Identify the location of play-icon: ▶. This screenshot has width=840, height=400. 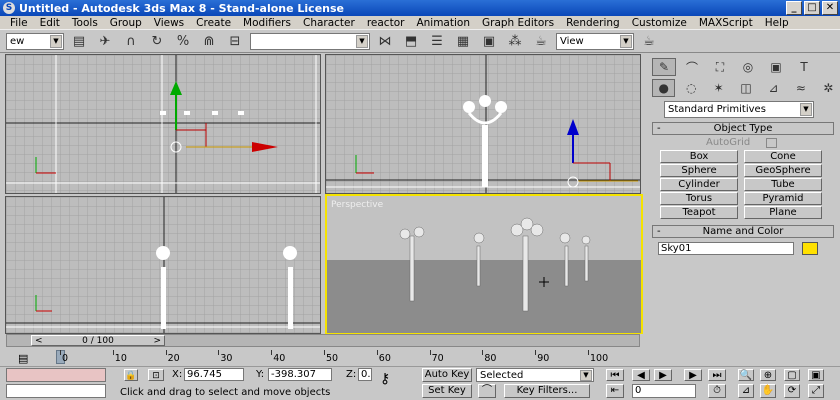
(663, 375).